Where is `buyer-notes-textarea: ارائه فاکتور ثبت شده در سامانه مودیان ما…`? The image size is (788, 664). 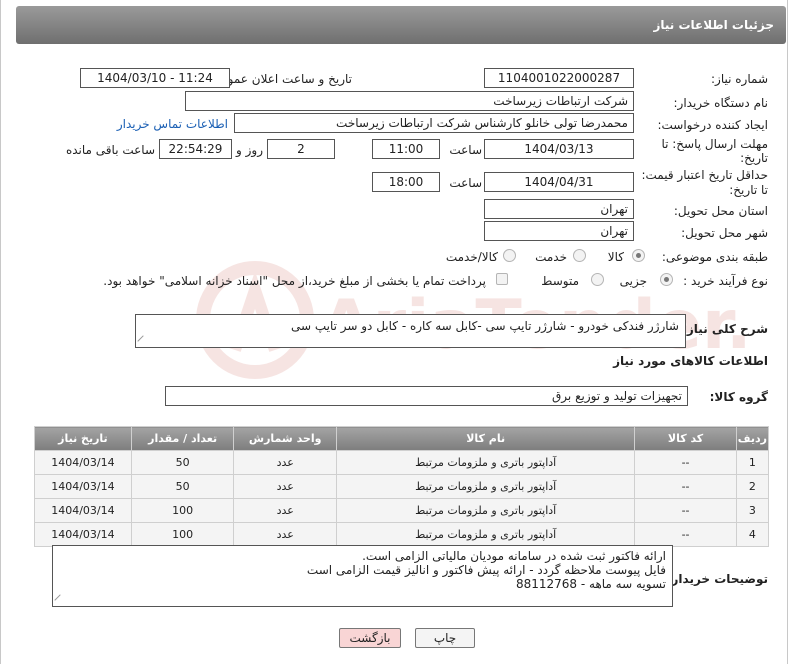
buyer-notes-textarea: ارائه فاکتور ثبت شده در سامانه مودیان ما… is located at coordinates (362, 576).